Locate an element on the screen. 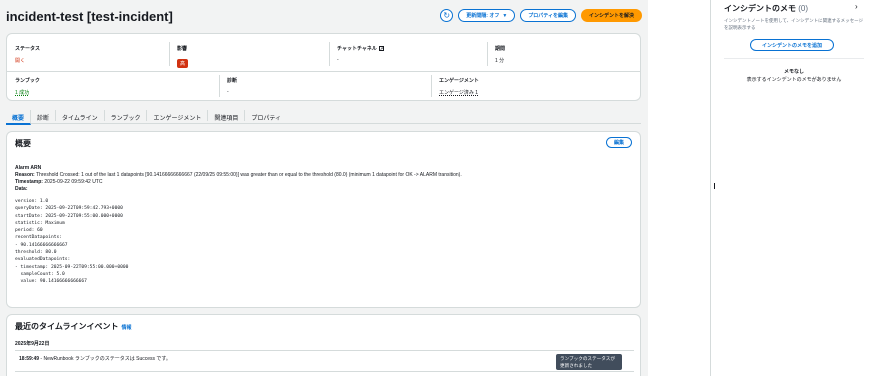  resize-handle is located at coordinates (714, 186).